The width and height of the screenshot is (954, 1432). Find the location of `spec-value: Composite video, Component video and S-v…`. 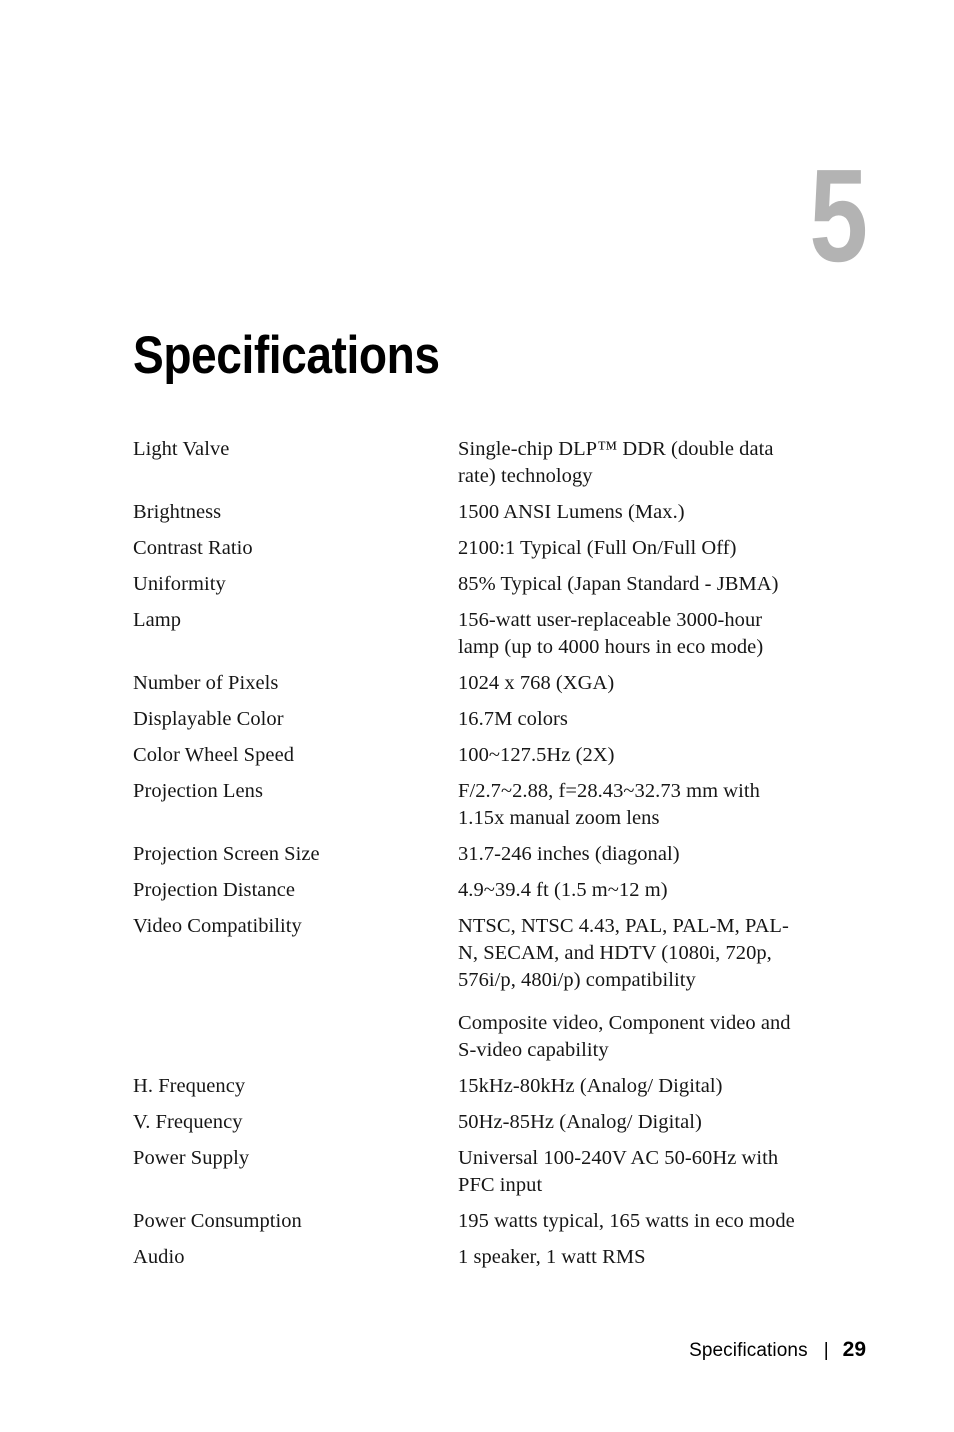

spec-value: Composite video, Component video and S-v… is located at coordinates (624, 1036).